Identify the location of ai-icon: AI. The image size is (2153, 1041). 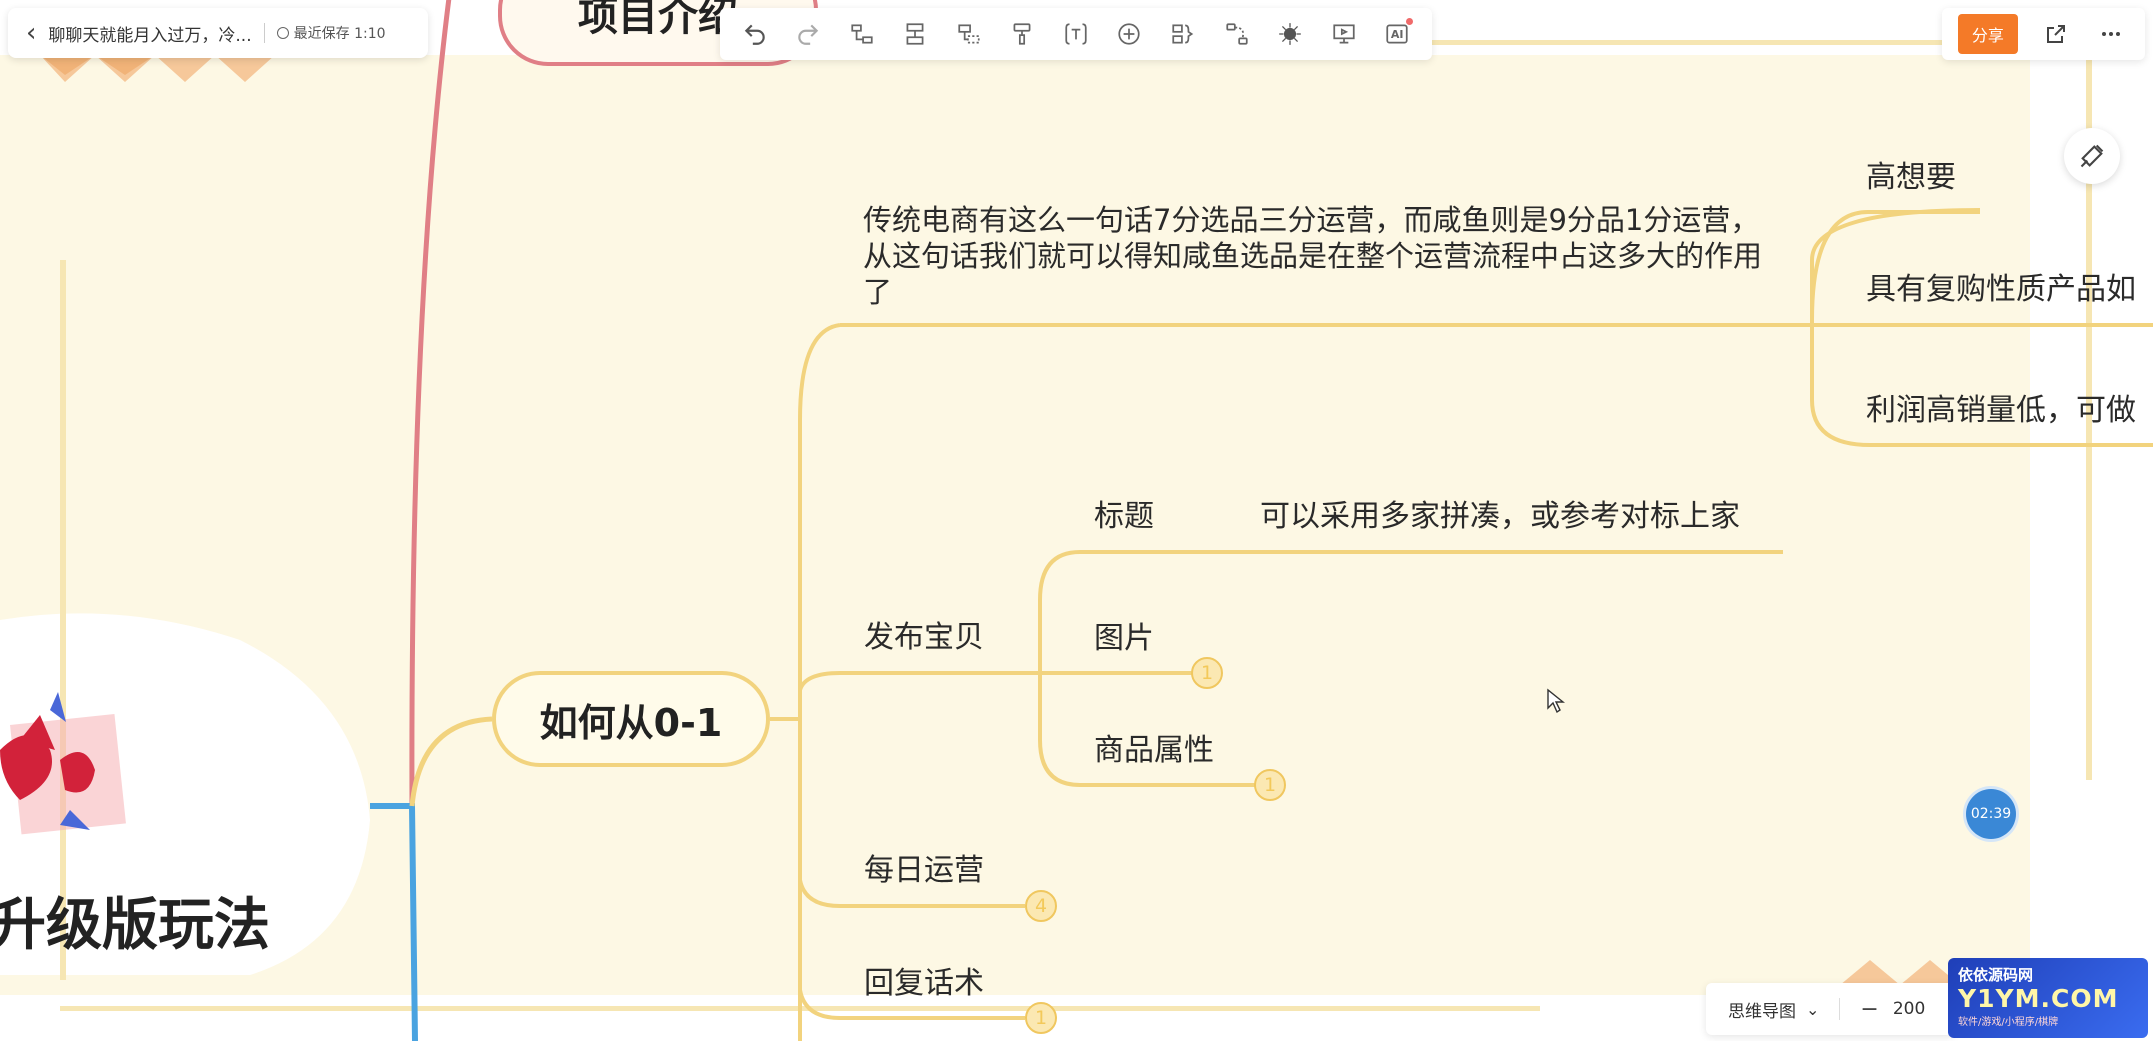
(1397, 34).